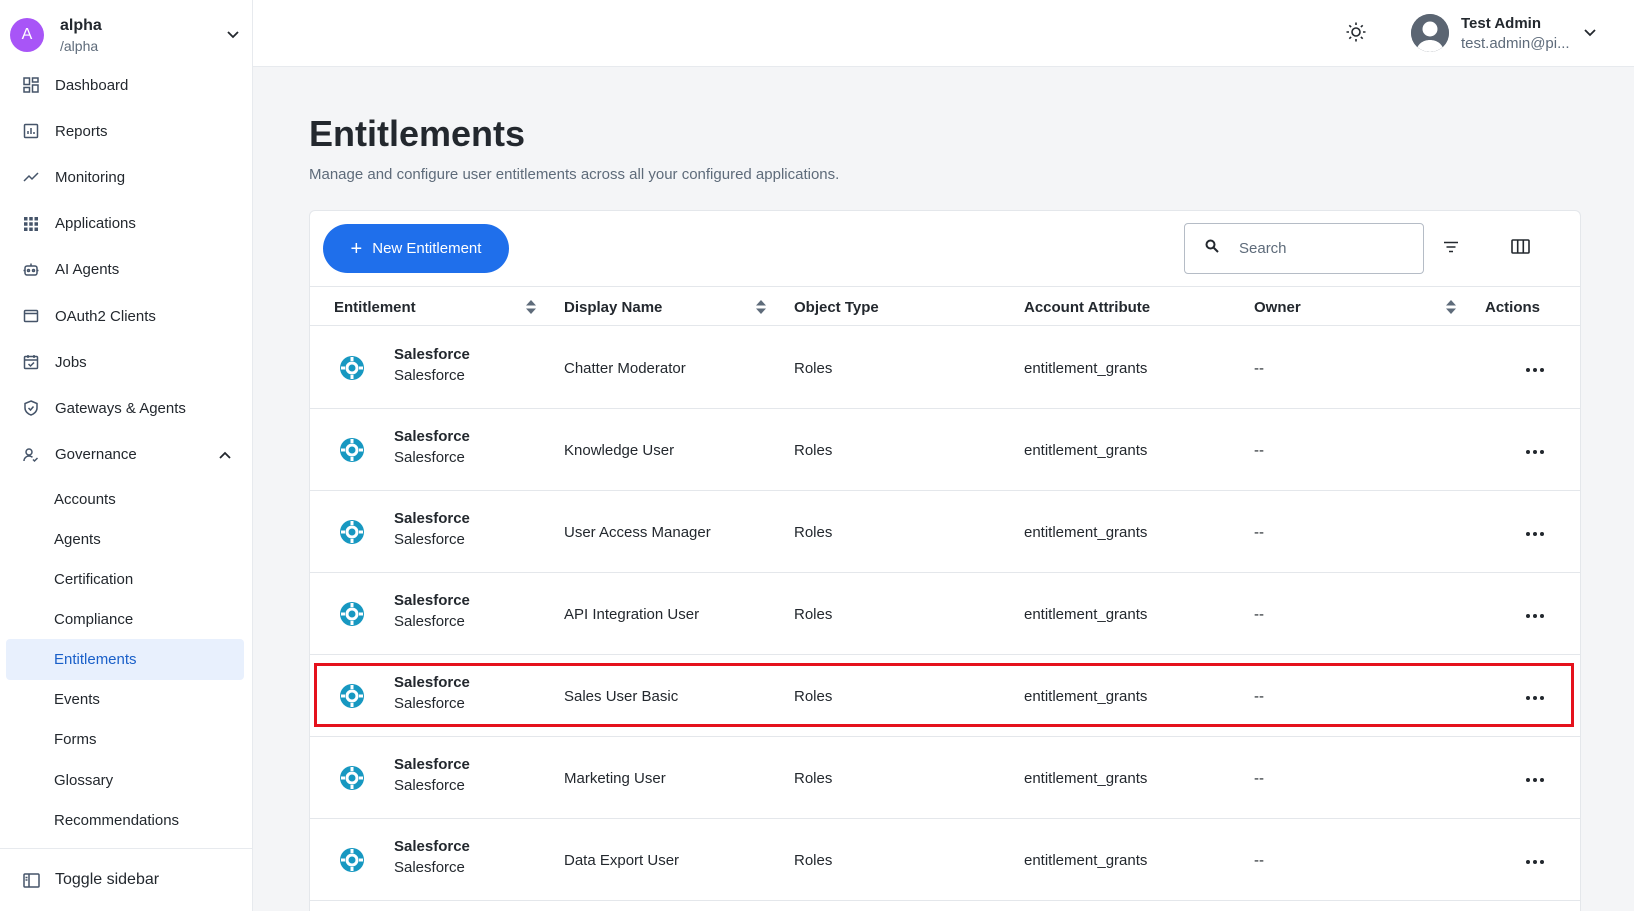 The height and width of the screenshot is (911, 1634). What do you see at coordinates (31, 880) in the screenshot?
I see `sidebar-panel-icon` at bounding box center [31, 880].